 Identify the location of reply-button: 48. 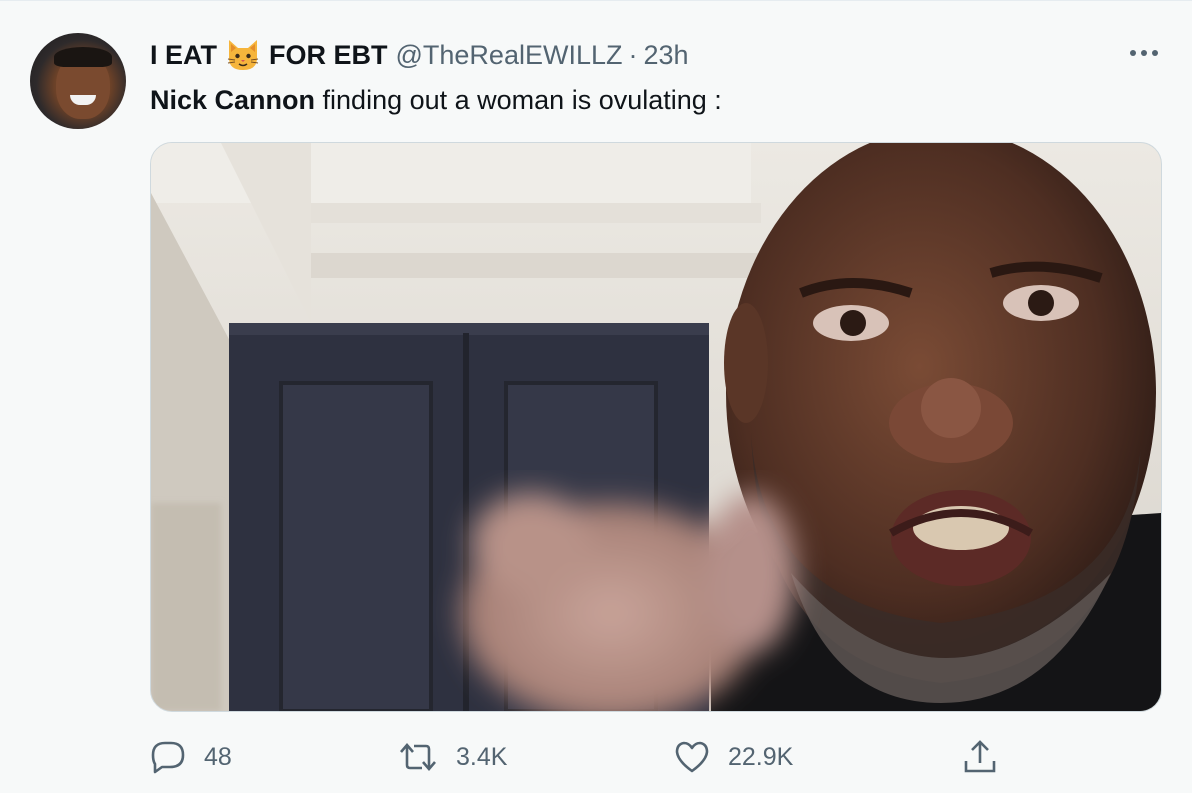
(191, 757).